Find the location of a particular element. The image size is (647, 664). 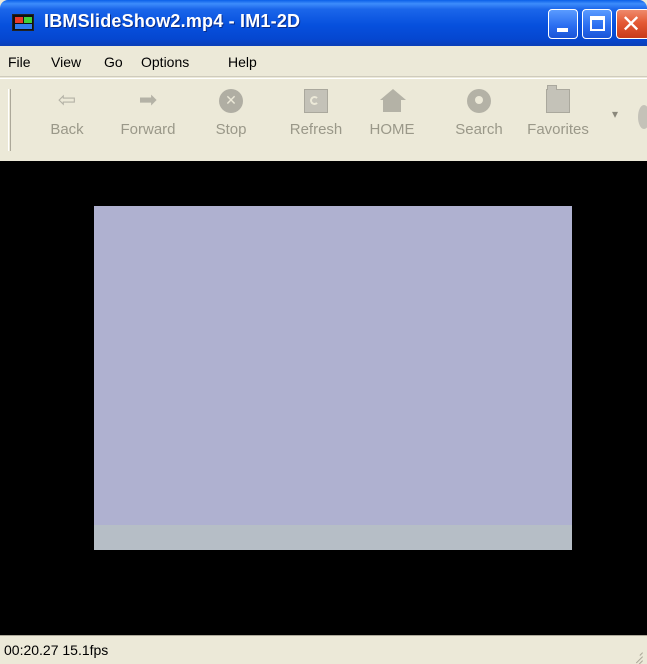

back-button: ⇦ Back is located at coordinates (67, 119).